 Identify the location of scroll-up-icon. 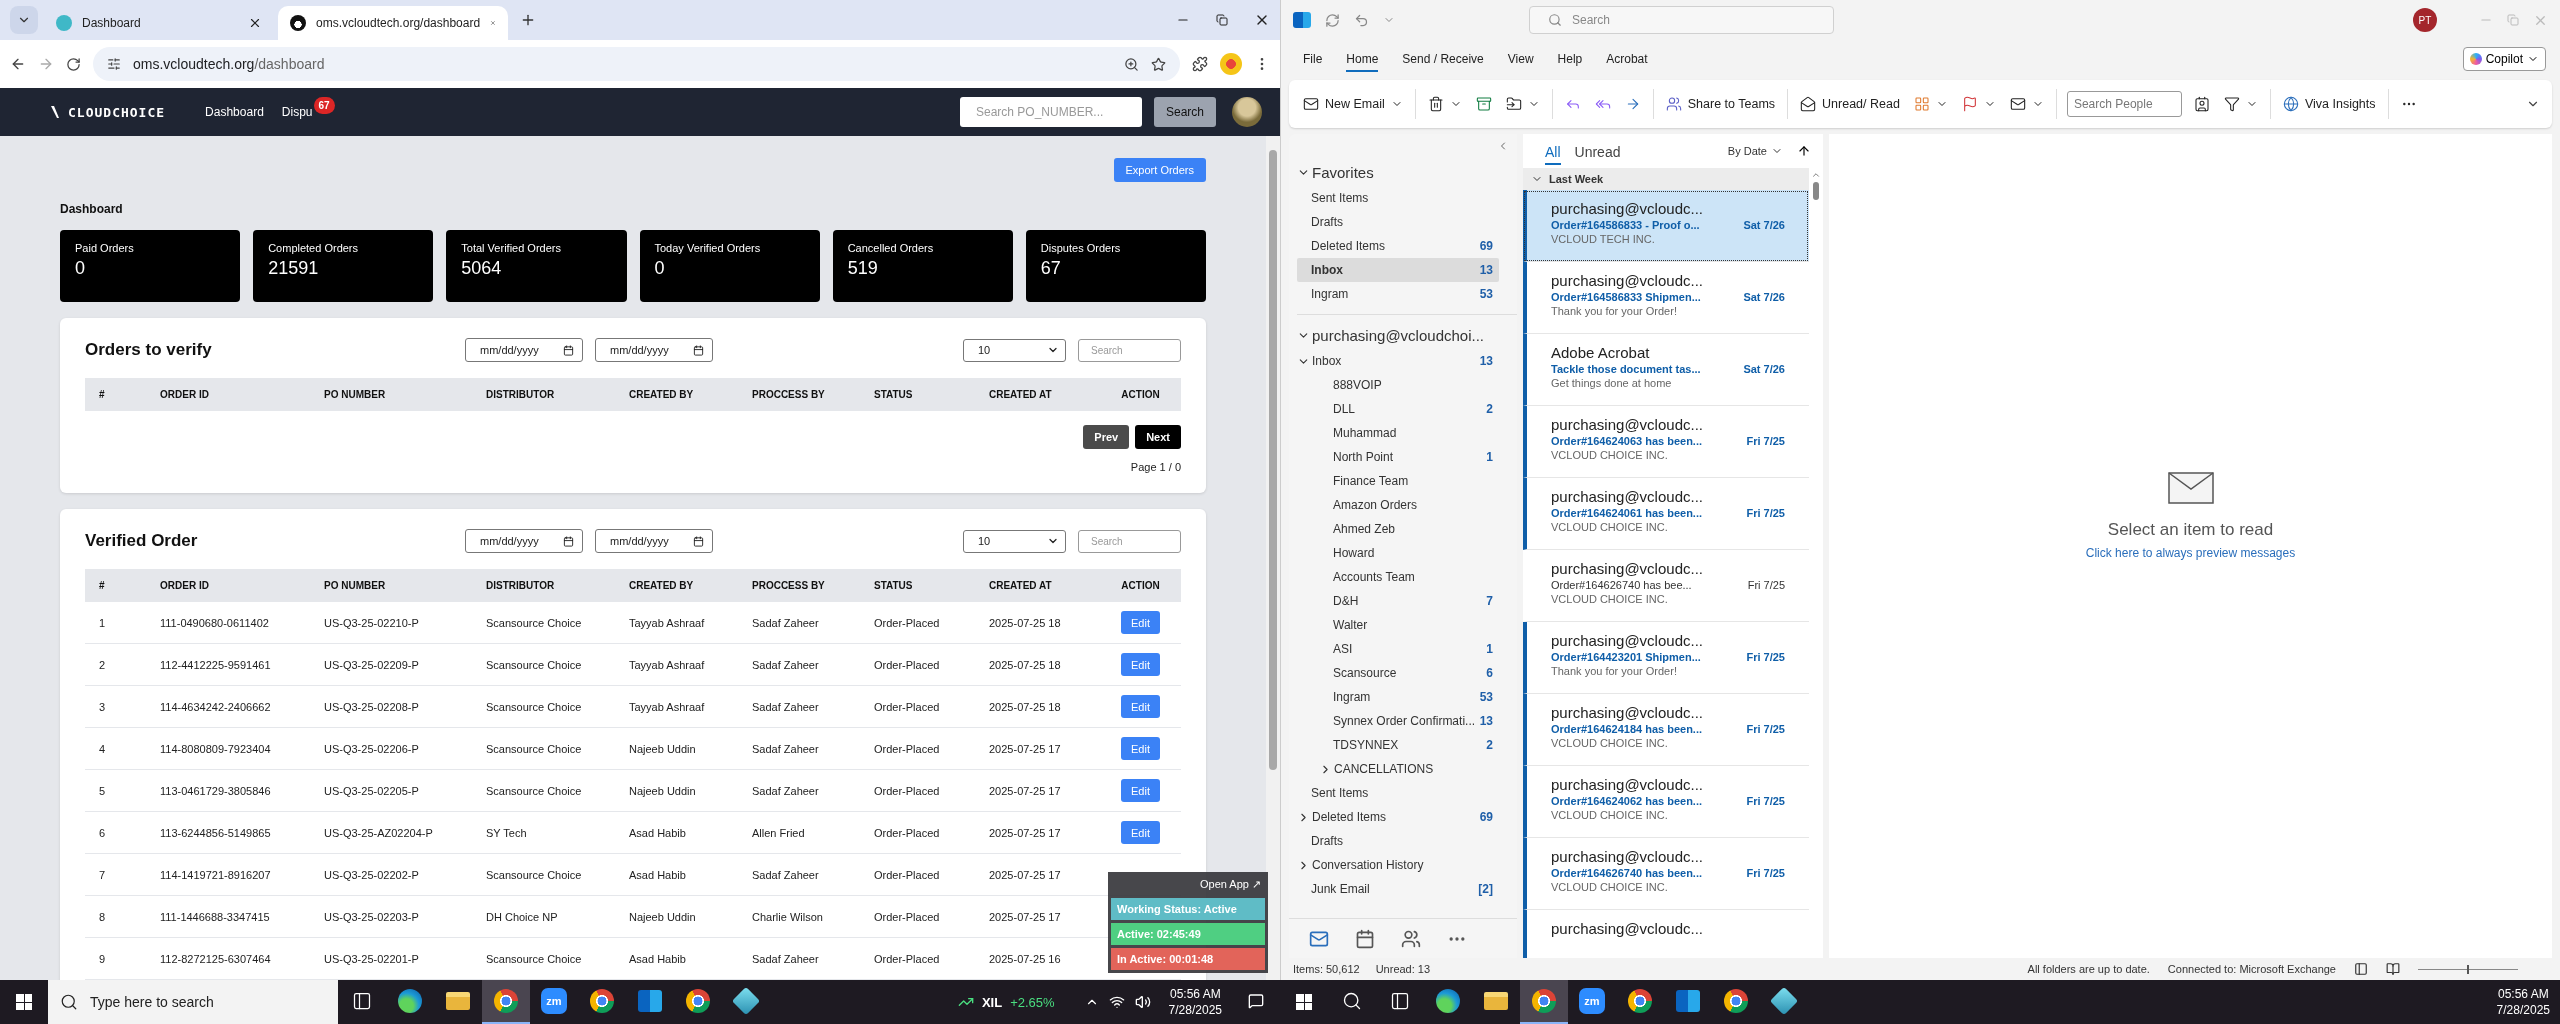
(1816, 175).